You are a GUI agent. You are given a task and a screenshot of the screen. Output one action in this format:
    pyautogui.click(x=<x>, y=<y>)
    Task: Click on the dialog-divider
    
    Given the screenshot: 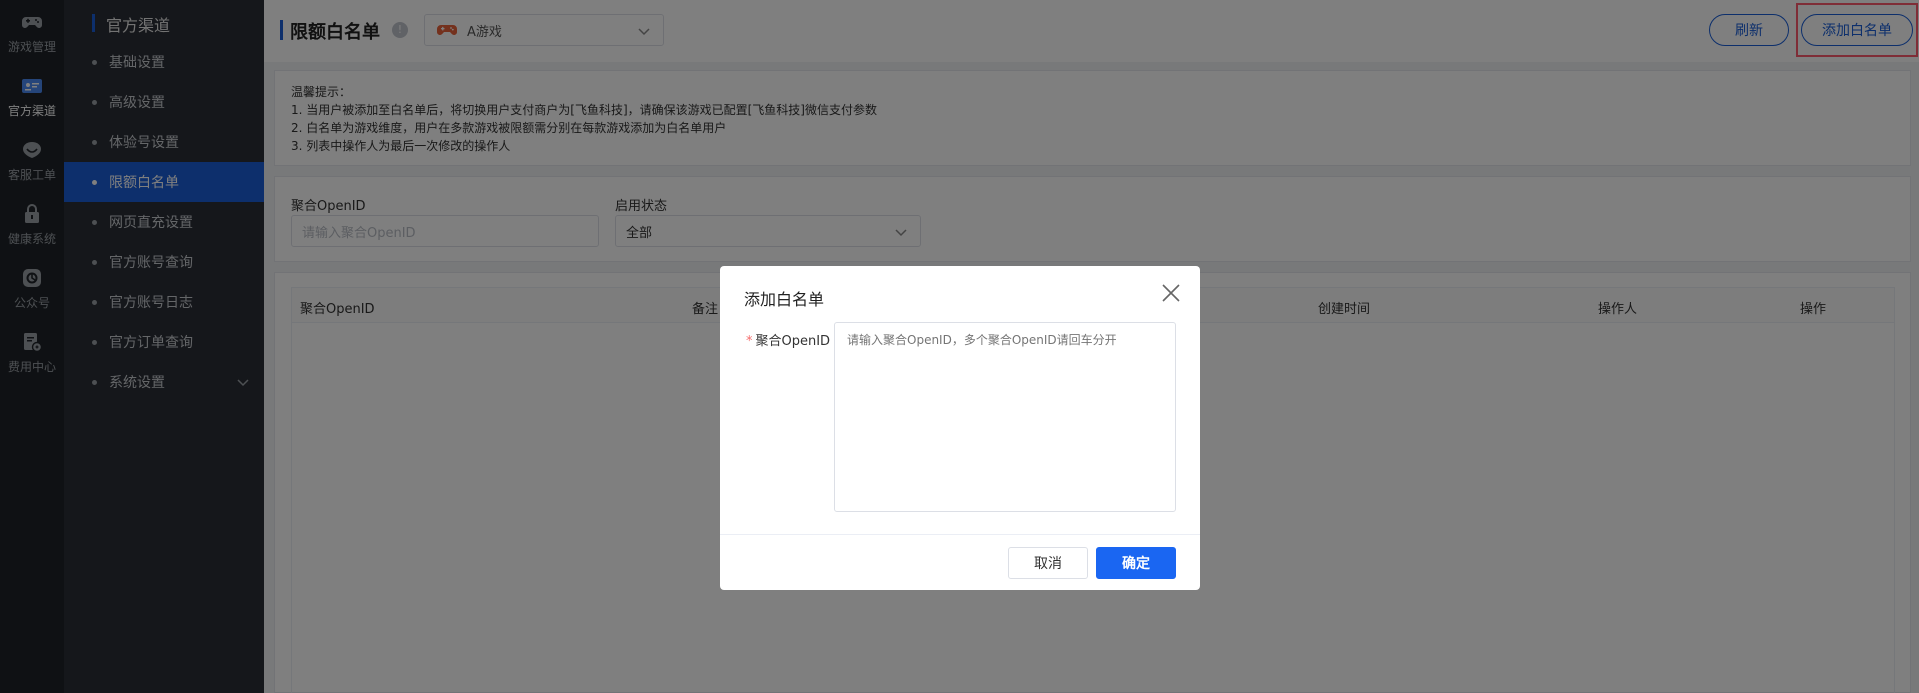 What is the action you would take?
    pyautogui.click(x=960, y=534)
    